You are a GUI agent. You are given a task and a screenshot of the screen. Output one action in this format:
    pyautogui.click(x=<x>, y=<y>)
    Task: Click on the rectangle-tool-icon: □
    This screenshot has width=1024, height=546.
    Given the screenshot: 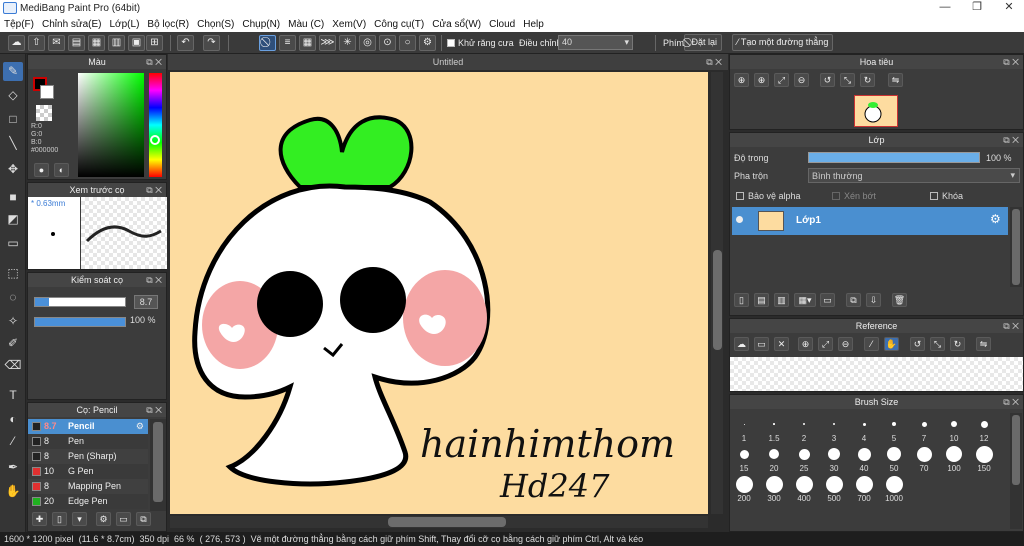 What is the action you would take?
    pyautogui.click(x=13, y=119)
    